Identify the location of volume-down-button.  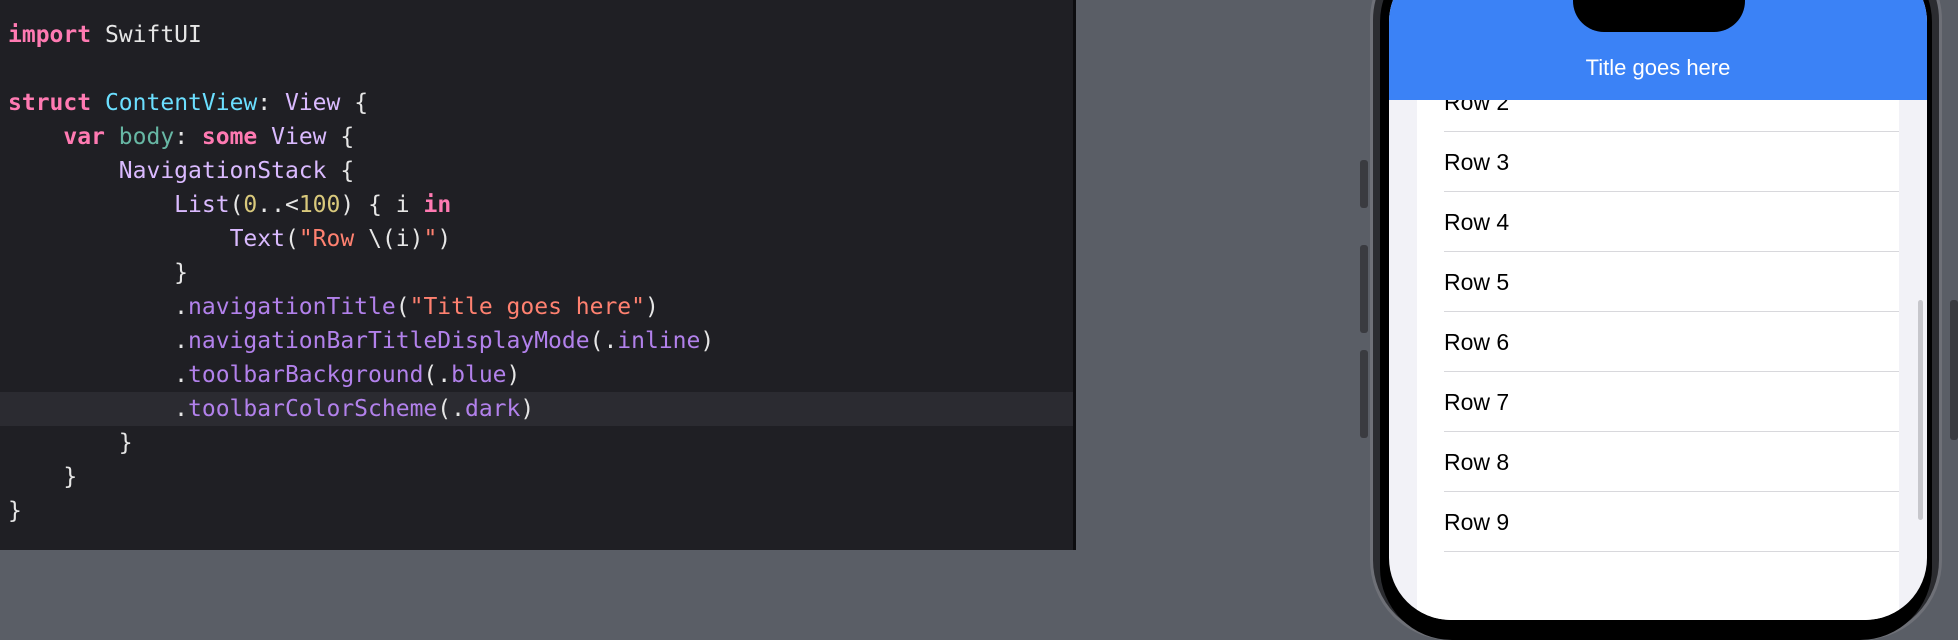
(1364, 394).